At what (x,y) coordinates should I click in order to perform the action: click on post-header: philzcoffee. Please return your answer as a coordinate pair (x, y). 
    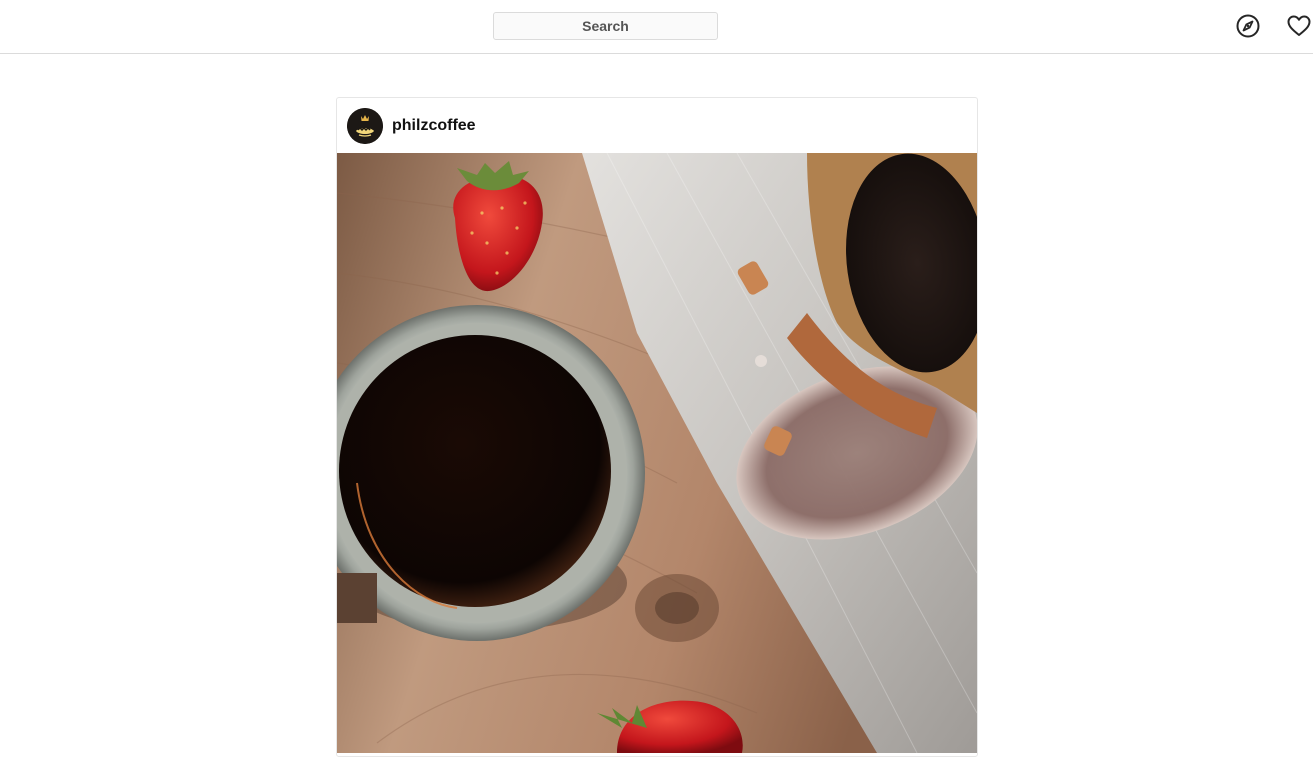
    Looking at the image, I should click on (657, 126).